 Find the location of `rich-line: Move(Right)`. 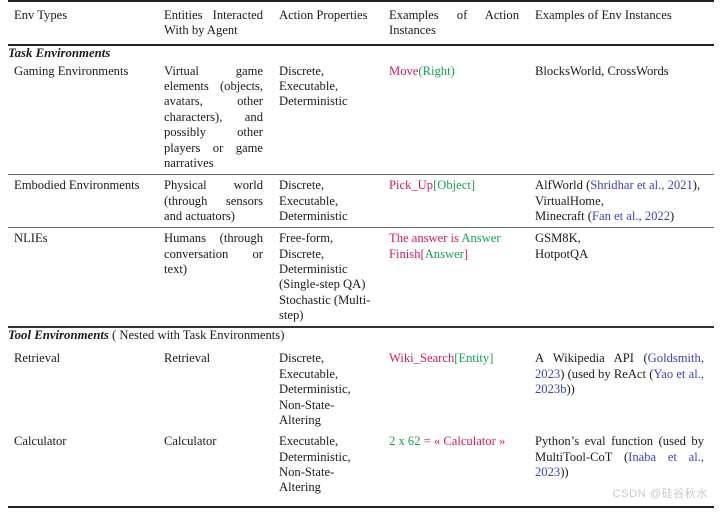

rich-line: Move(Right) is located at coordinates (454, 71).